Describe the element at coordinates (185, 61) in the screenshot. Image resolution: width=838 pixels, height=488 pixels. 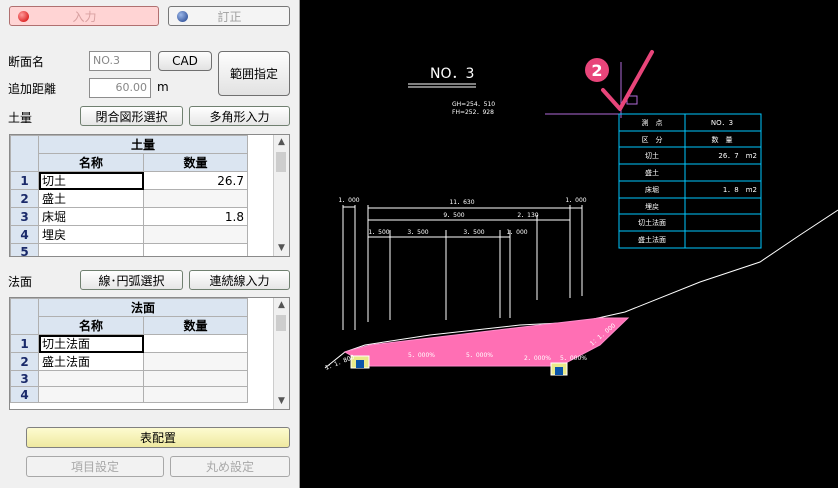
I see `cad-button: CAD` at that location.